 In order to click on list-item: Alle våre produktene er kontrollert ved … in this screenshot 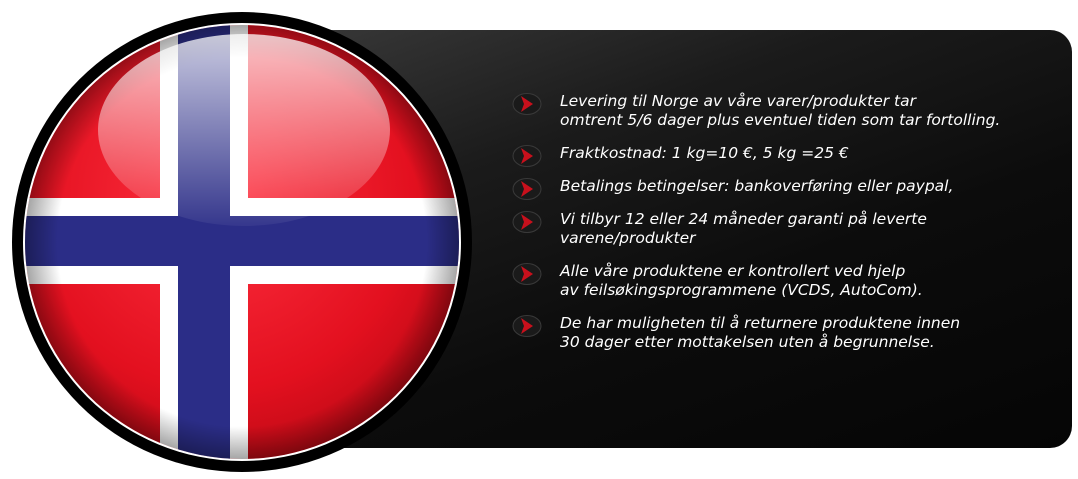, I will do `click(787, 281)`.